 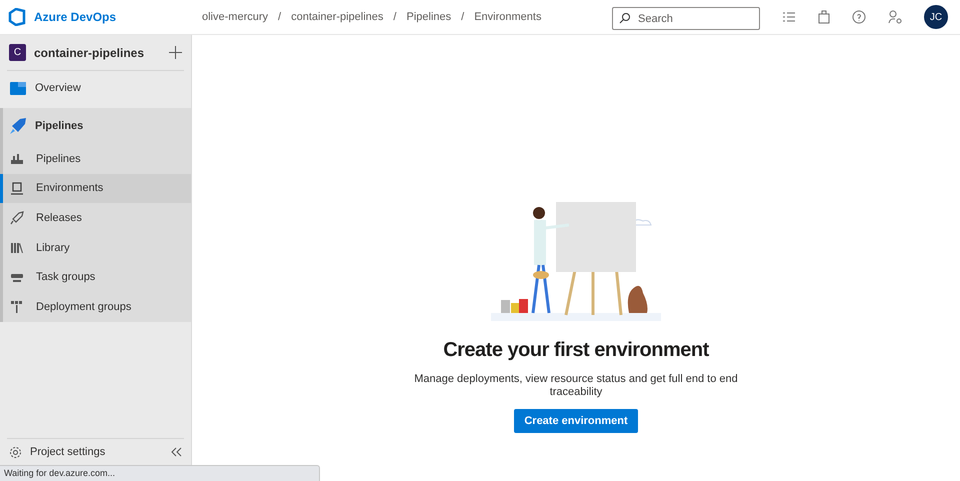 What do you see at coordinates (235, 17) in the screenshot?
I see `breadcrumb-link: olive-mercury` at bounding box center [235, 17].